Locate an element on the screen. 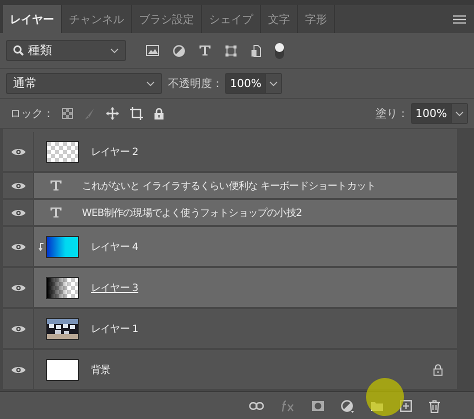 This screenshot has height=419, width=474. link-icon is located at coordinates (256, 406).